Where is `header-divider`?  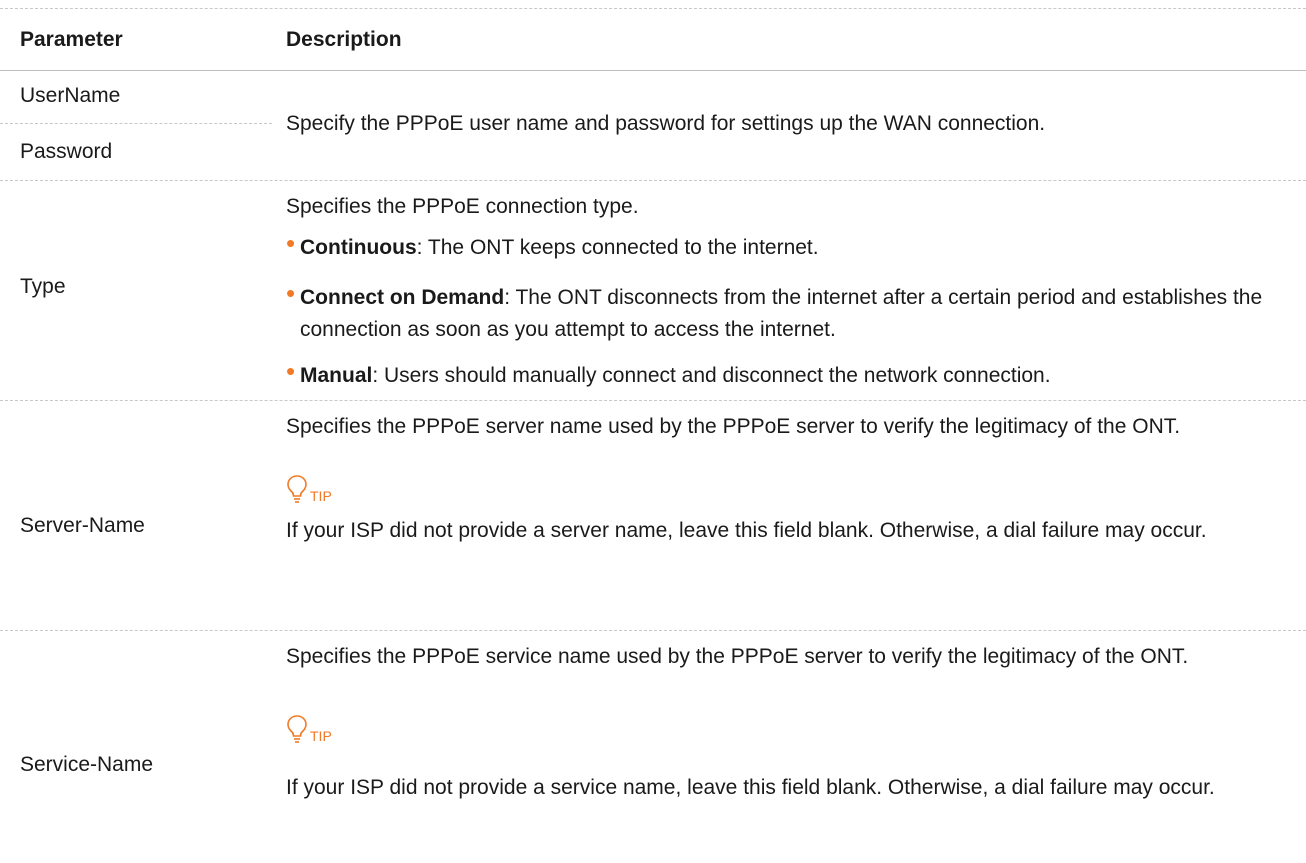 header-divider is located at coordinates (653, 70).